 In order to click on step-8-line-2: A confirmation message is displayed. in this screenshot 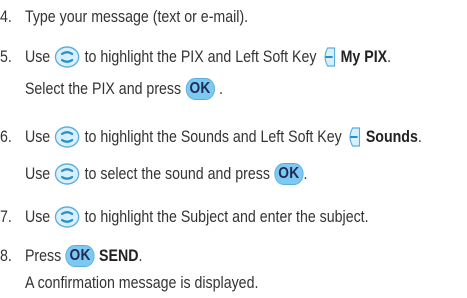, I will do `click(129, 283)`.